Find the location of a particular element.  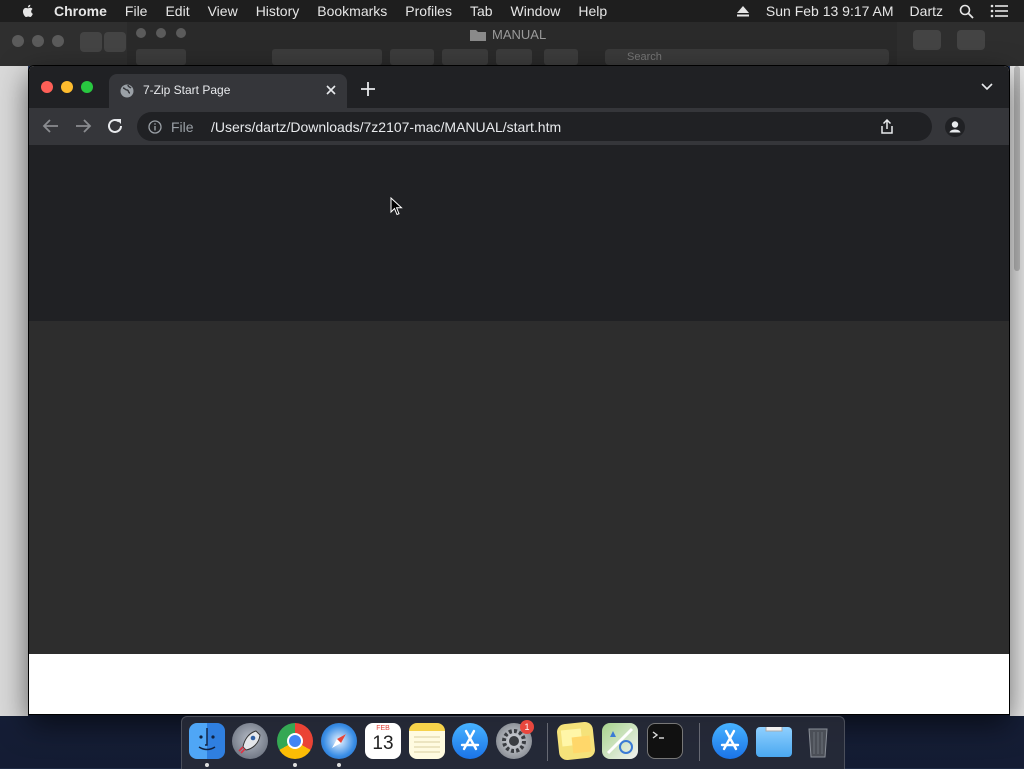

launchpad-dock-icon is located at coordinates (250, 741).